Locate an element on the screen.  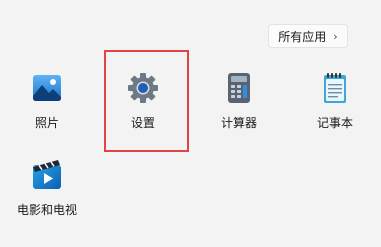
app-label: 照片 is located at coordinates (46, 123).